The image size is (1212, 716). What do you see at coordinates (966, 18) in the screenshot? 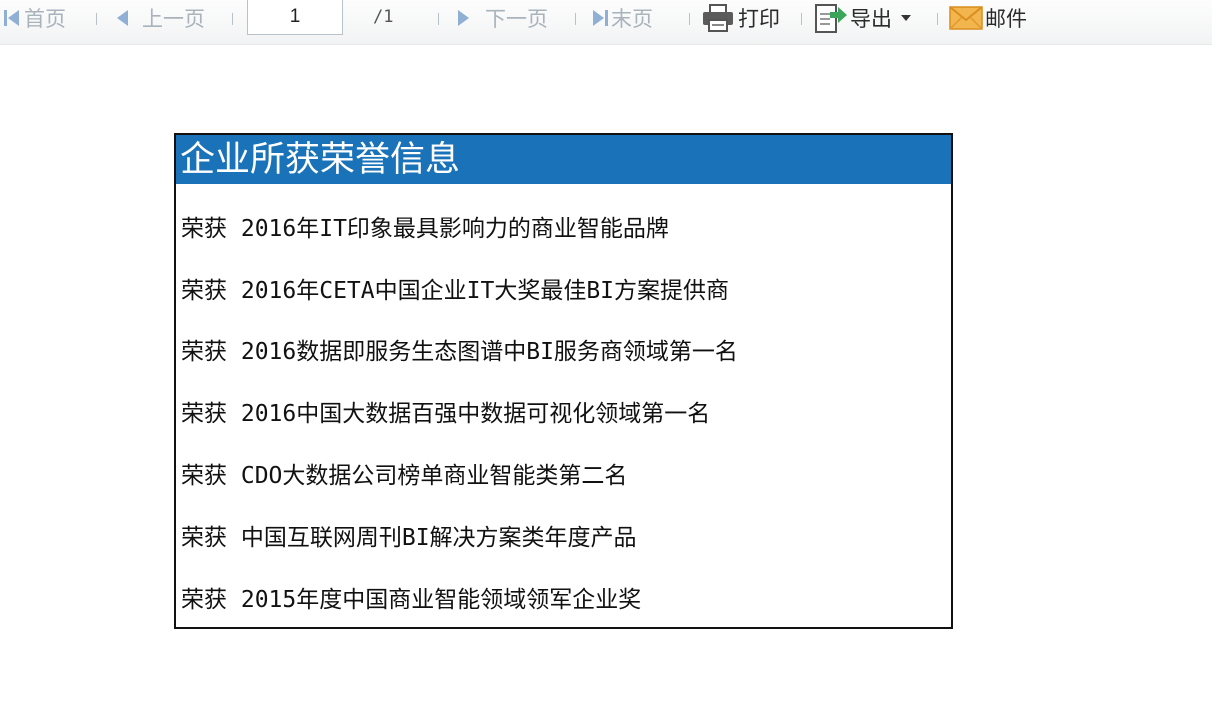
I see `mail-icon` at bounding box center [966, 18].